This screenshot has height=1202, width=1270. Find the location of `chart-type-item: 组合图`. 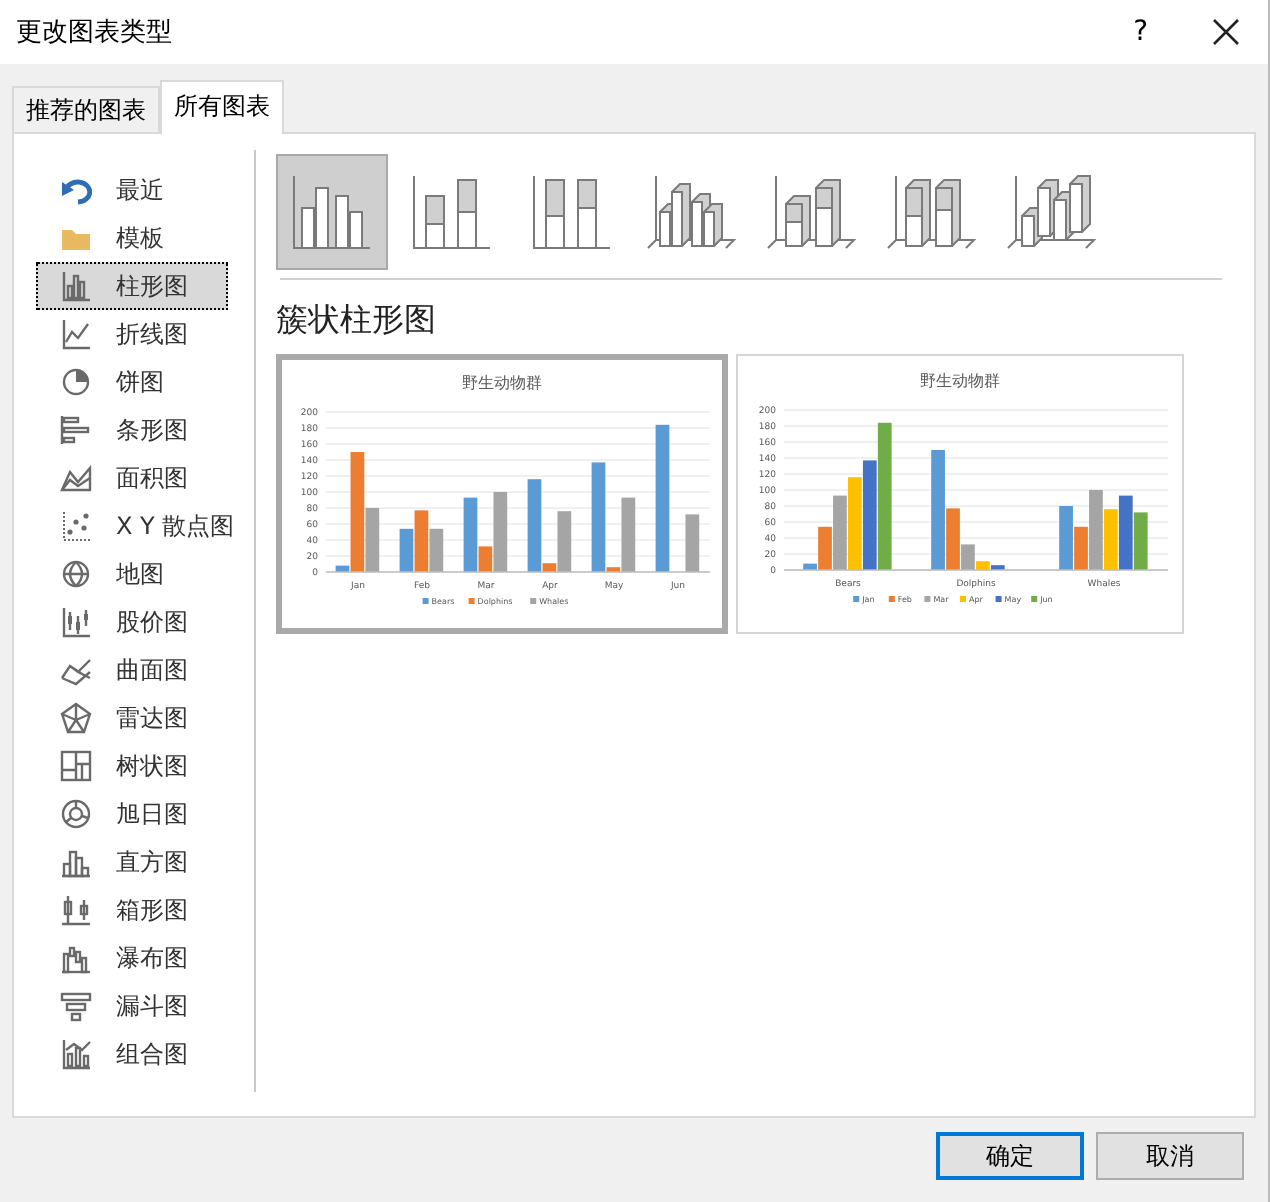

chart-type-item: 组合图 is located at coordinates (132, 1054).